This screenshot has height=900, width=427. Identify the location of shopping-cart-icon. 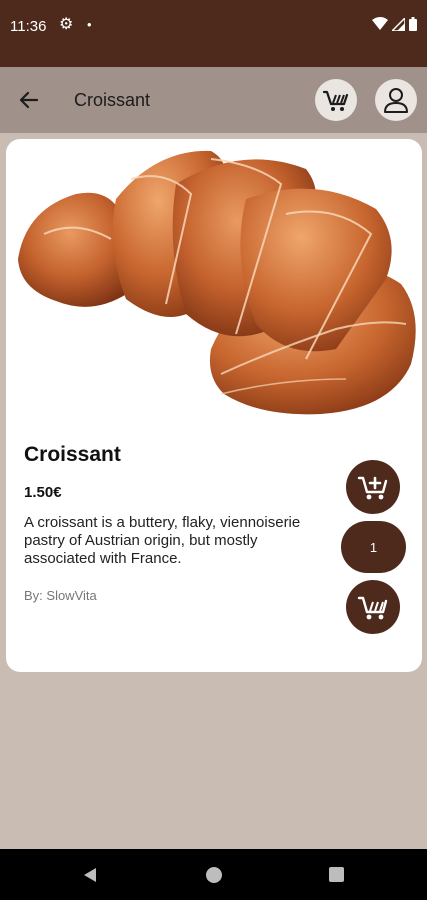
(335, 100).